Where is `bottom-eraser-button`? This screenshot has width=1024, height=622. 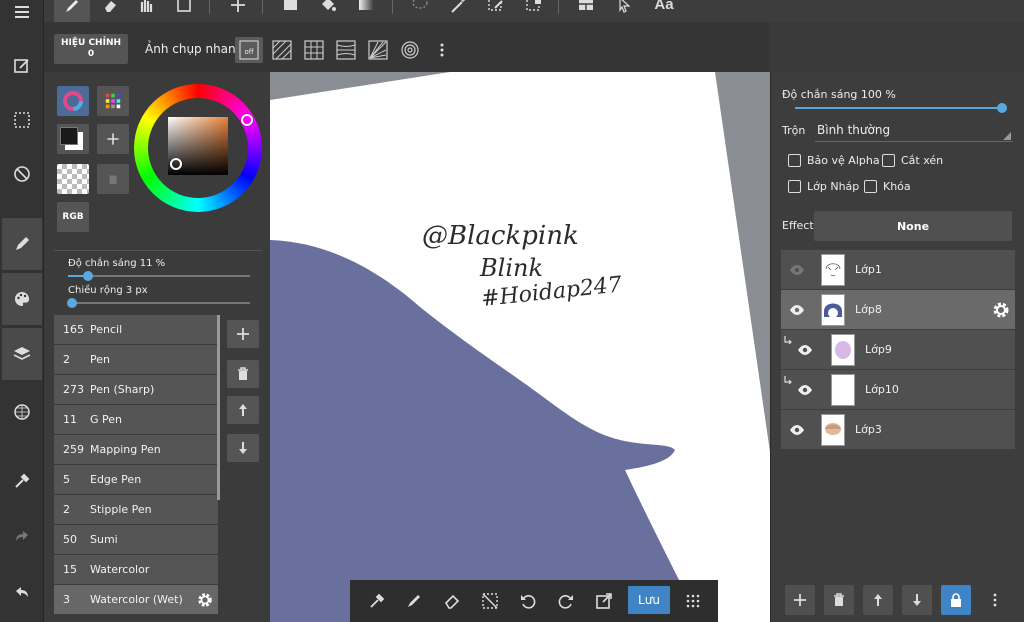 bottom-eraser-button is located at coordinates (452, 601).